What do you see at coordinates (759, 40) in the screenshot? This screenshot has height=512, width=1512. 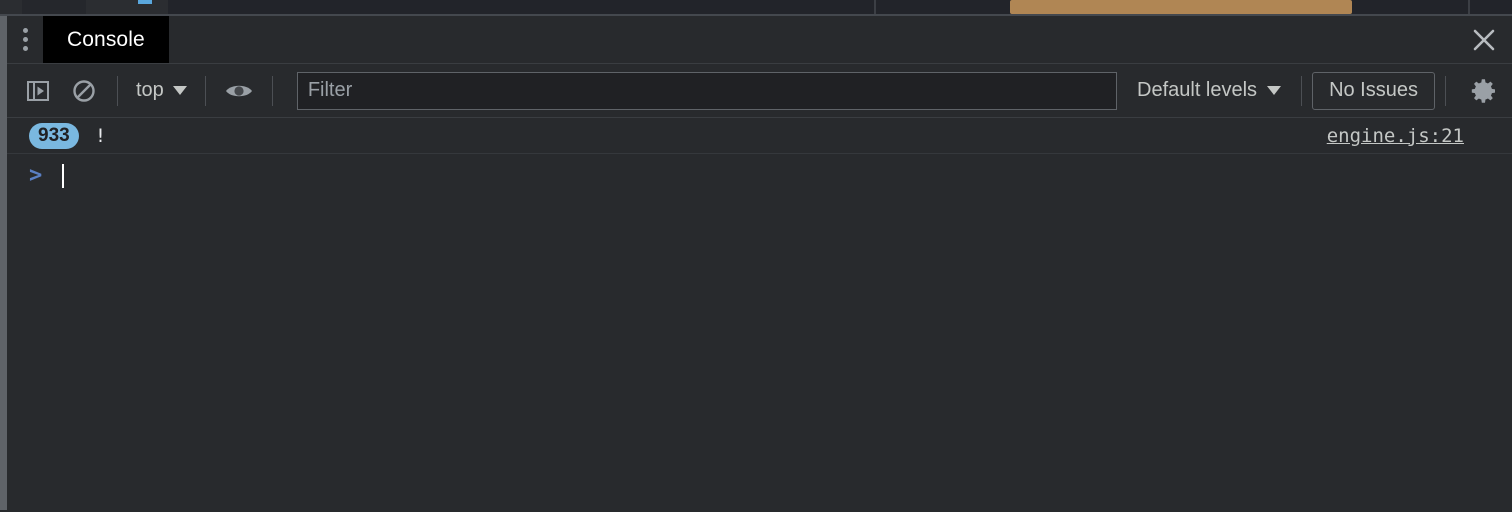 I see `devtools-tabstrip: Console` at bounding box center [759, 40].